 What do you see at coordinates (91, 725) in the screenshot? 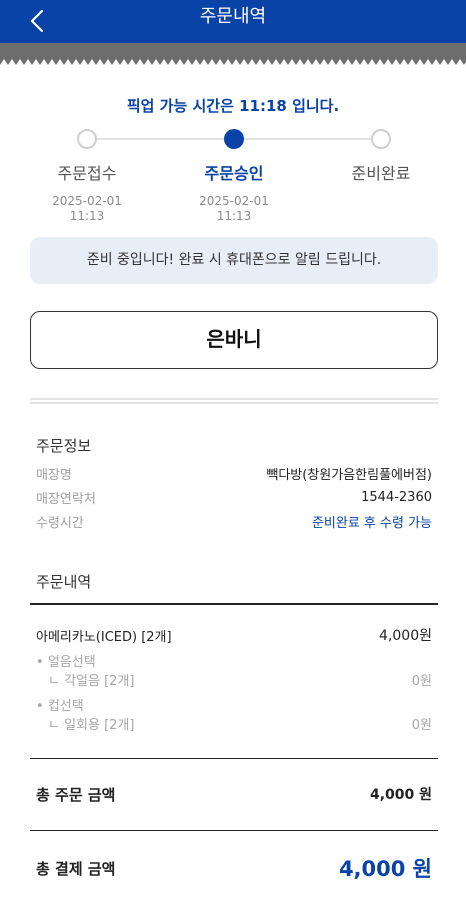
I see `option-choice: ㄴ 일회용 [2개]` at bounding box center [91, 725].